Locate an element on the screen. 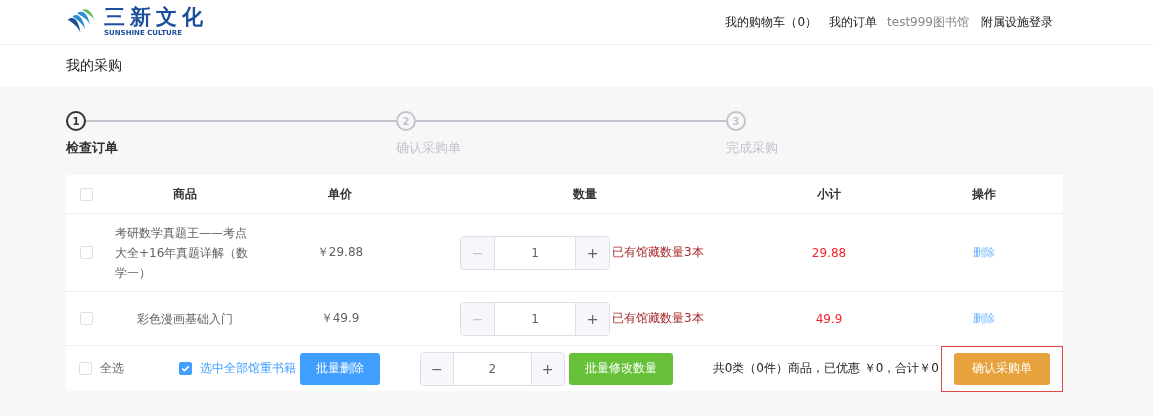 The height and width of the screenshot is (416, 1153). nav-link: test999图书馆 is located at coordinates (928, 22).